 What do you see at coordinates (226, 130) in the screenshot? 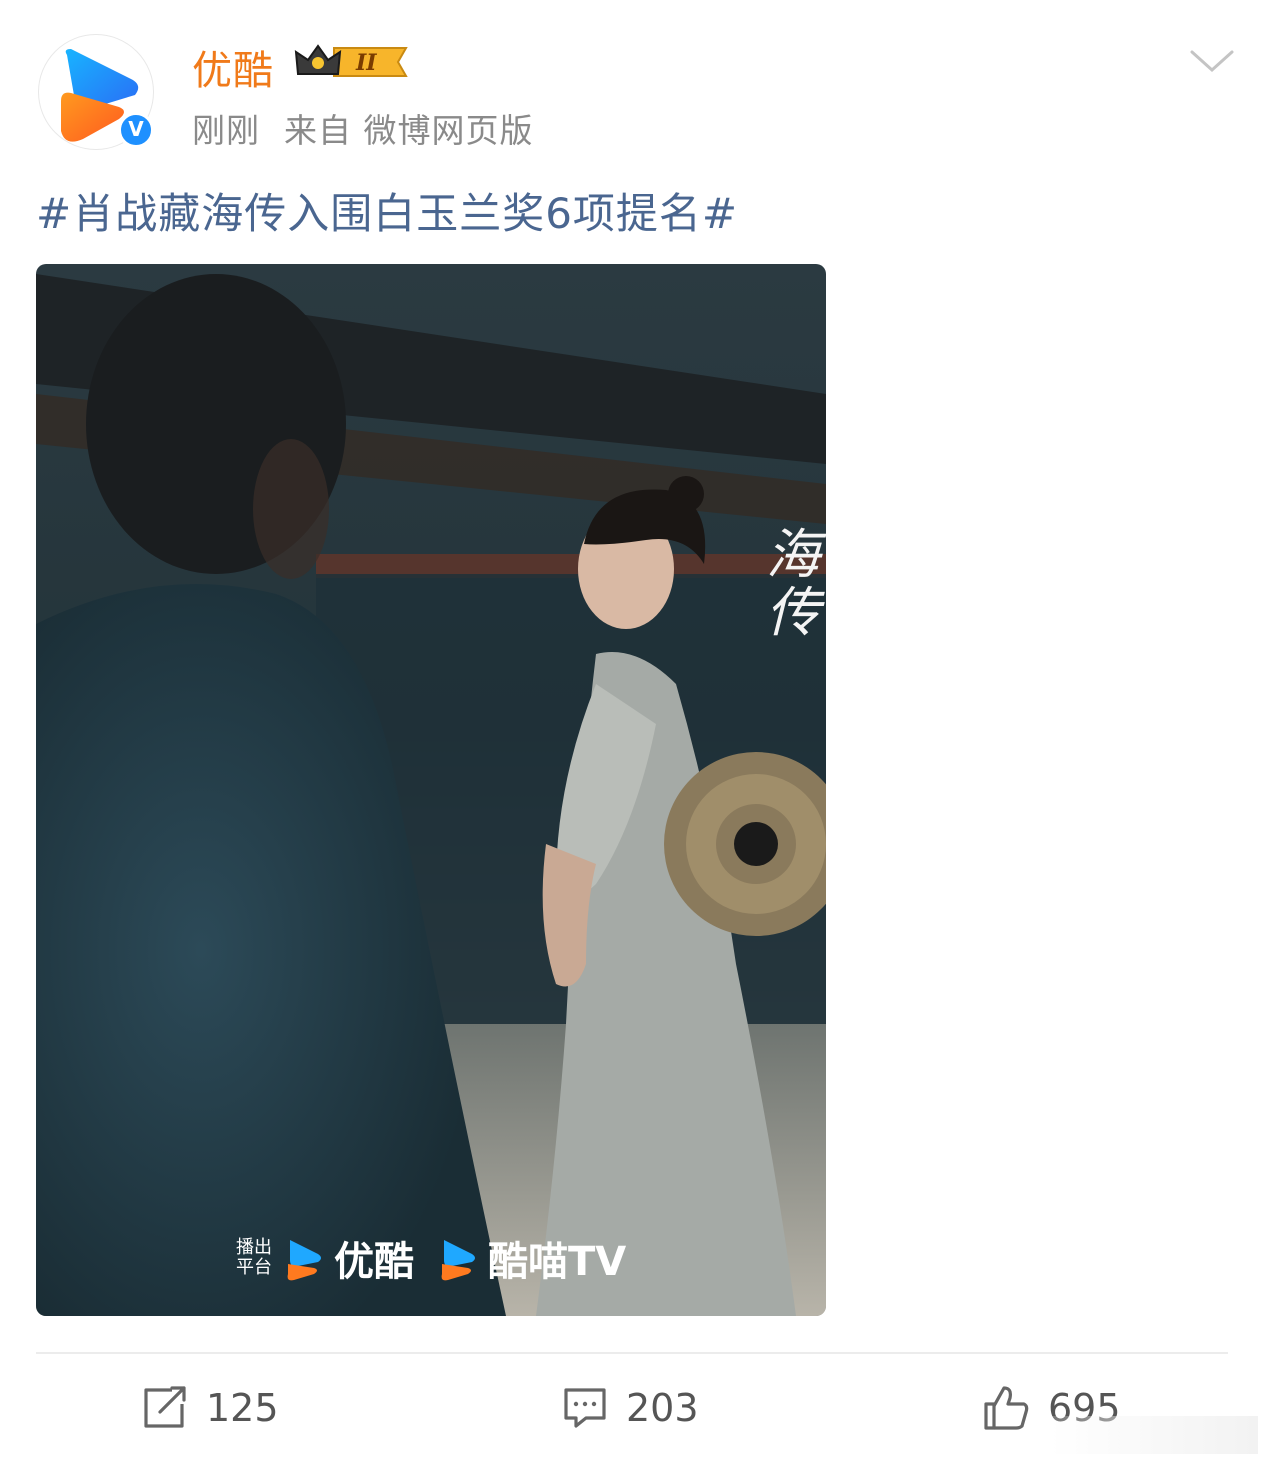
I see `post-time: 刚刚` at bounding box center [226, 130].